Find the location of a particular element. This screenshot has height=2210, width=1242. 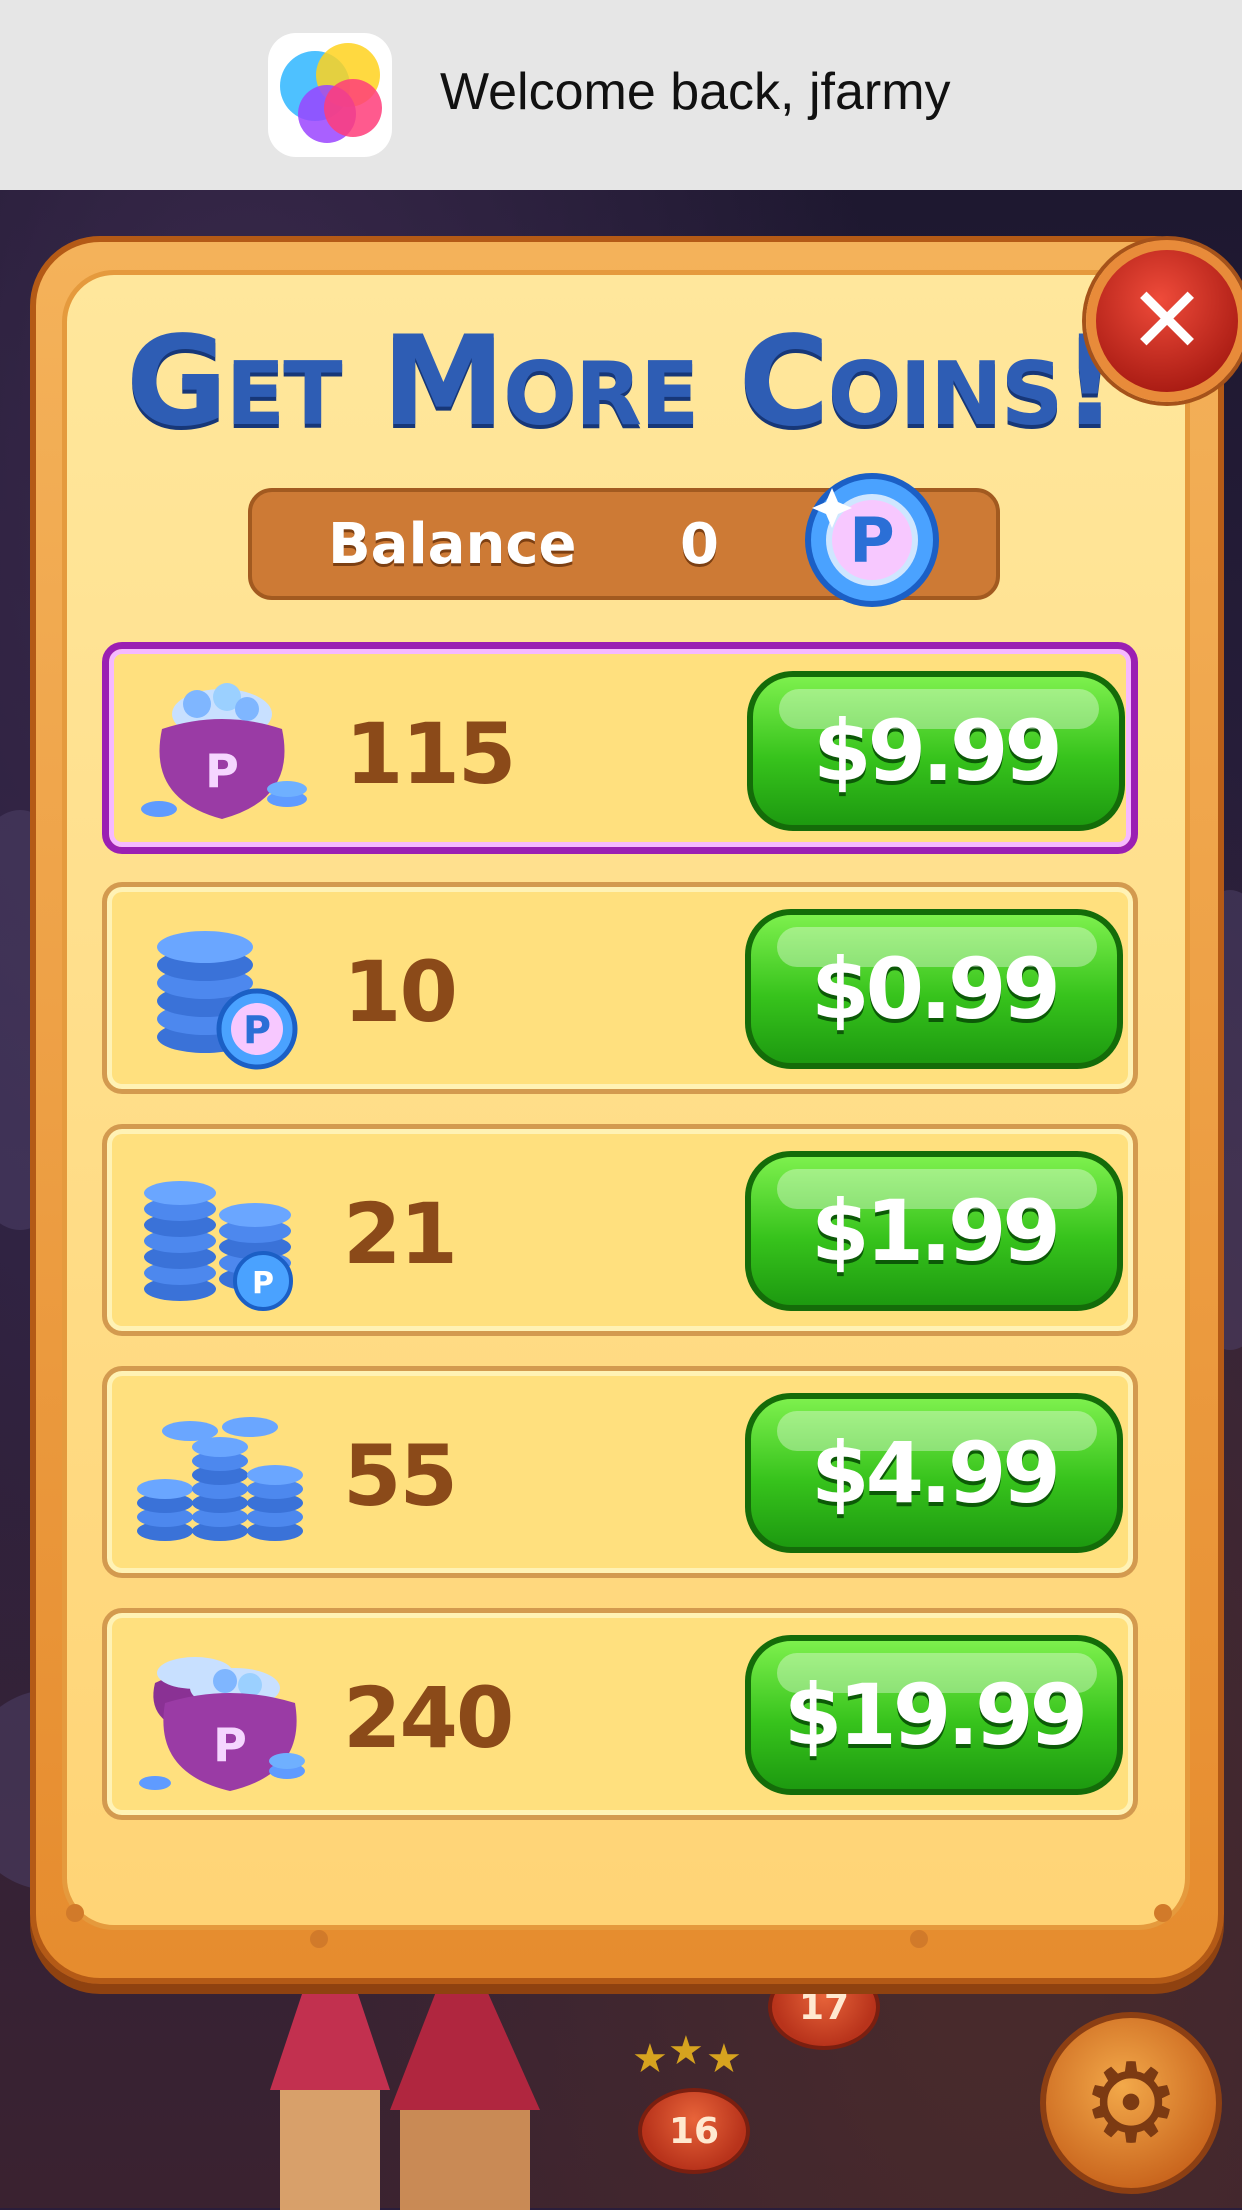

offer-amount: 21 is located at coordinates (400, 1234).